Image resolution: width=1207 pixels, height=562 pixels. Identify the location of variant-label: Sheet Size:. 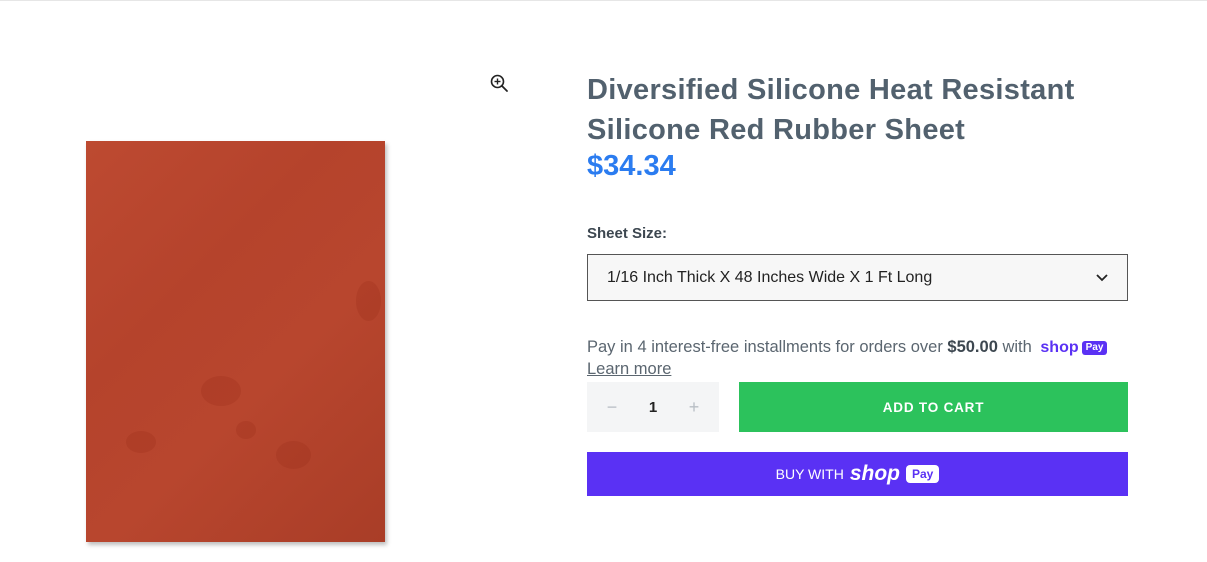
(627, 233).